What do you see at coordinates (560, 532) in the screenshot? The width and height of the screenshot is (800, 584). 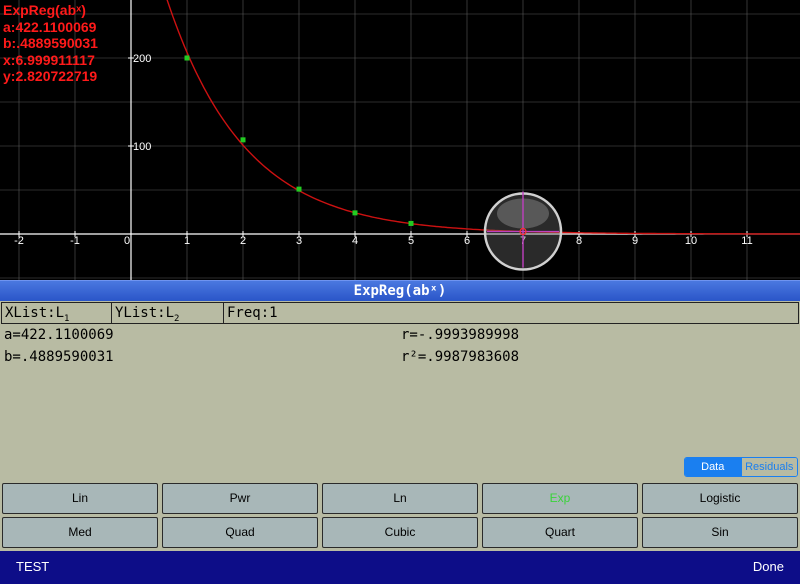 I see `quart-regression-button: Quart` at bounding box center [560, 532].